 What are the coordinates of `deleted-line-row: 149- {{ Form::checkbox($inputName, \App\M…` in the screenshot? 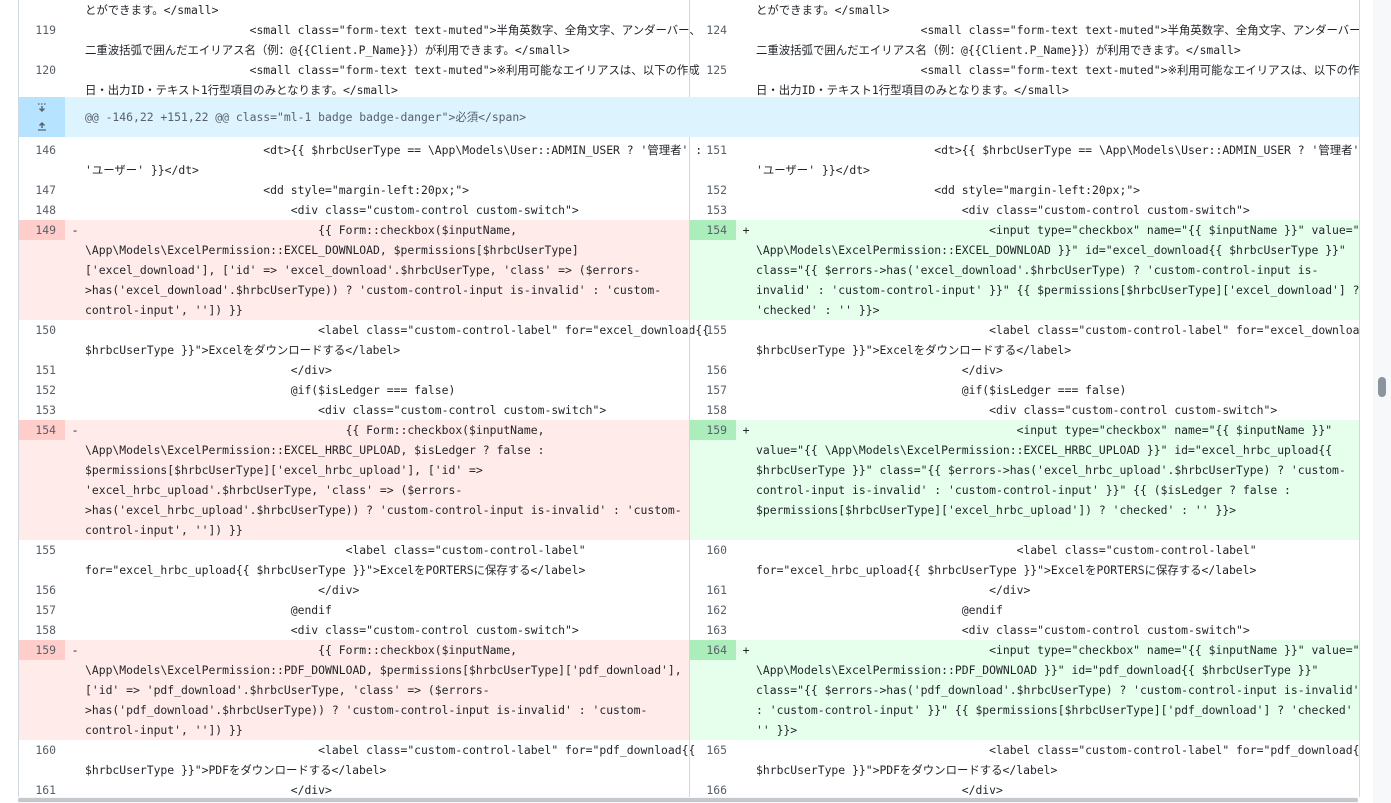 It's located at (354, 270).